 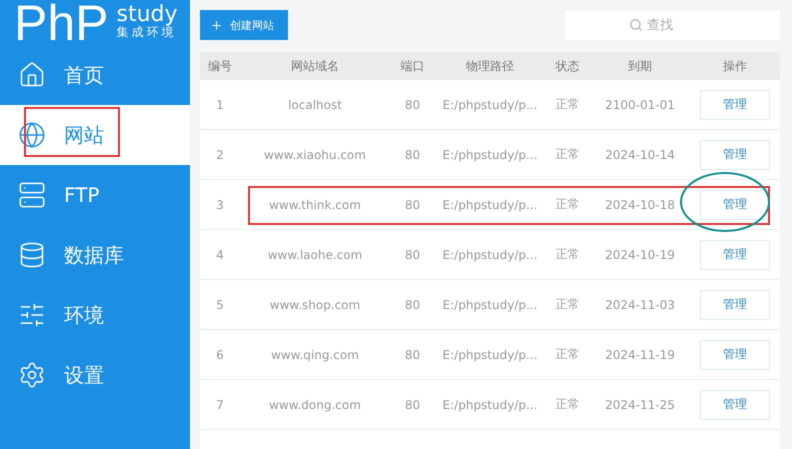 What do you see at coordinates (413, 66) in the screenshot?
I see `column-header: 端口` at bounding box center [413, 66].